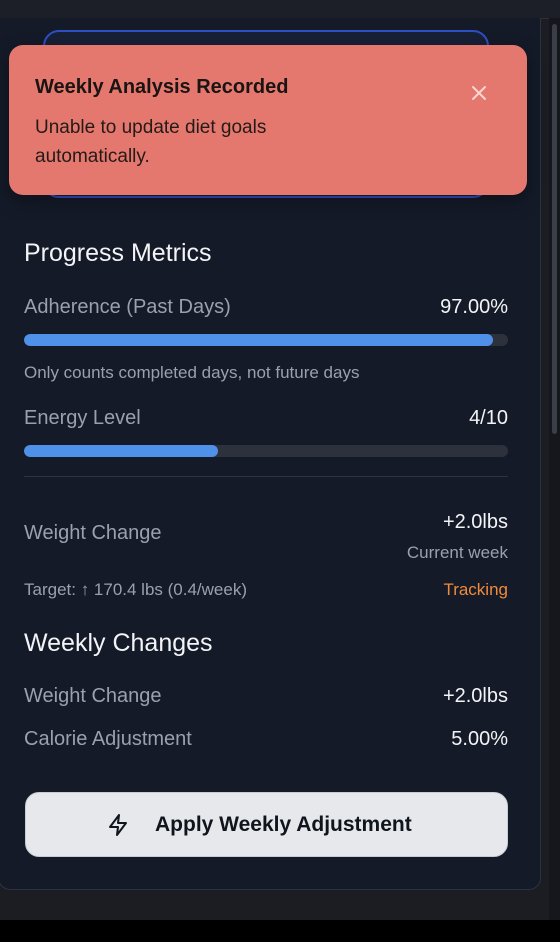 This screenshot has width=560, height=942. What do you see at coordinates (118, 253) in the screenshot?
I see `progress-metrics-title: Progress Metrics` at bounding box center [118, 253].